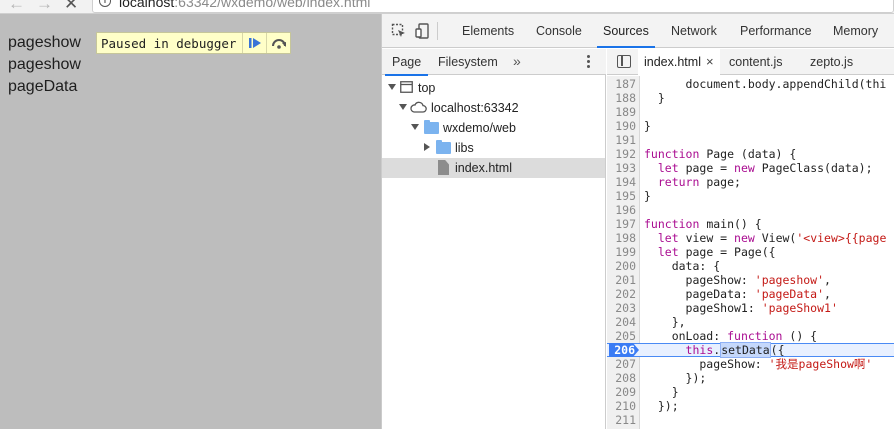  Describe the element at coordinates (710, 62) in the screenshot. I see `close-tab-icon: ×` at that location.